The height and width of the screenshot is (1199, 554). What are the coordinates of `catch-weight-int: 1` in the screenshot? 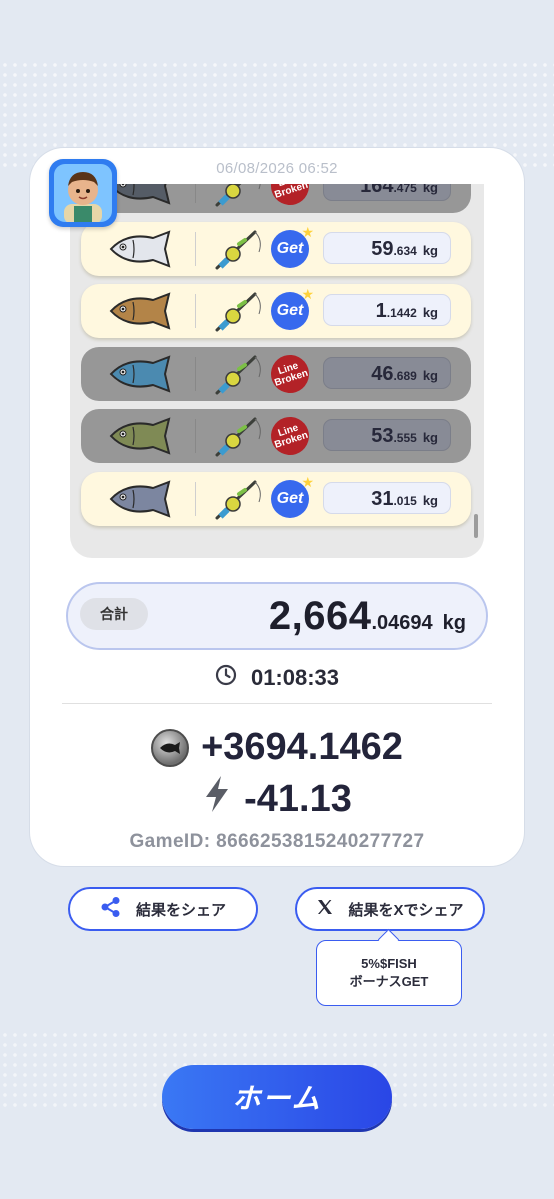 It's located at (381, 311).